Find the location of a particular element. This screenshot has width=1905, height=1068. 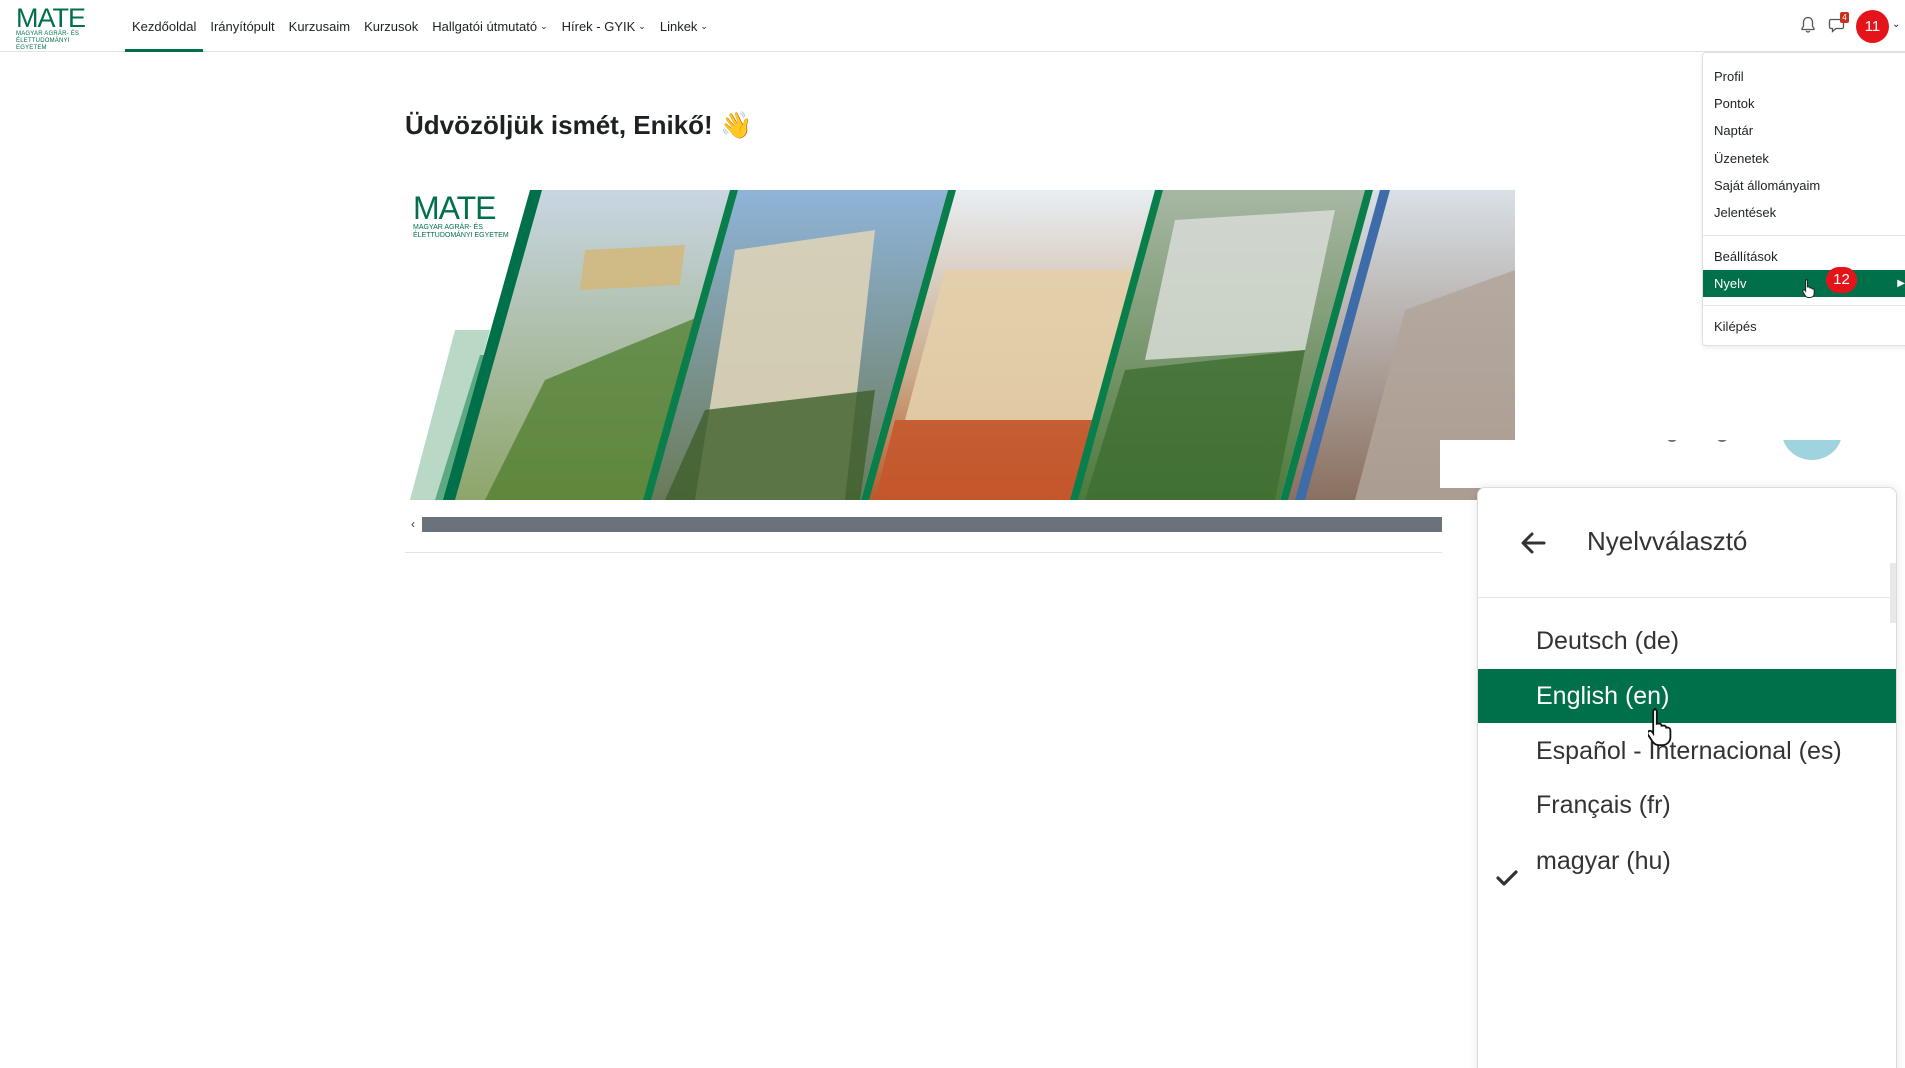

logo-subtitle-line2: ÉLETTUDOMÁNYI EGYETEM is located at coordinates (43, 44).